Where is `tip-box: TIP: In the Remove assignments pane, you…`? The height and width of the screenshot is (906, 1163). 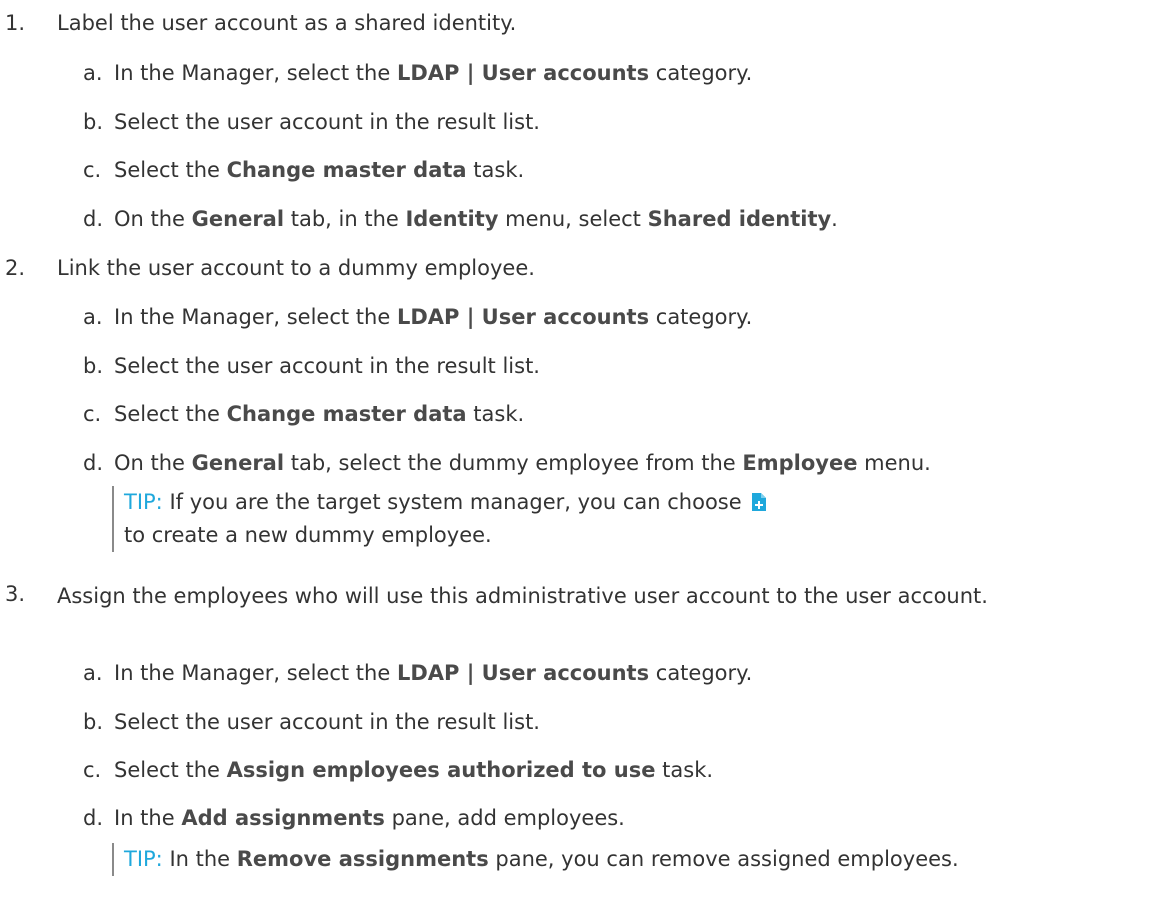 tip-box: TIP: In the Remove assignments pane, you… is located at coordinates (623, 859).